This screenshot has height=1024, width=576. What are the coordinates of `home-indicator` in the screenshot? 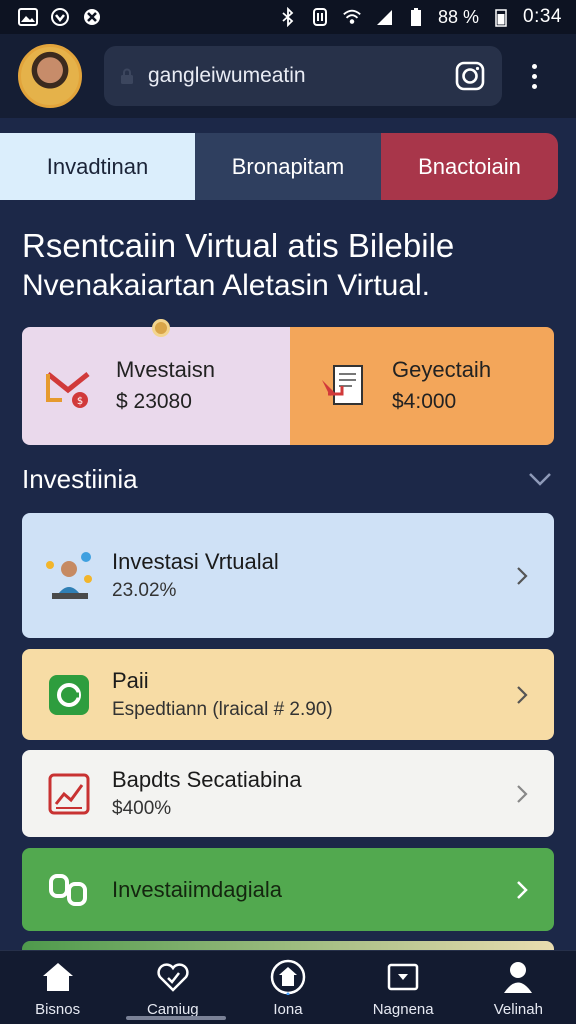 It's located at (176, 1018).